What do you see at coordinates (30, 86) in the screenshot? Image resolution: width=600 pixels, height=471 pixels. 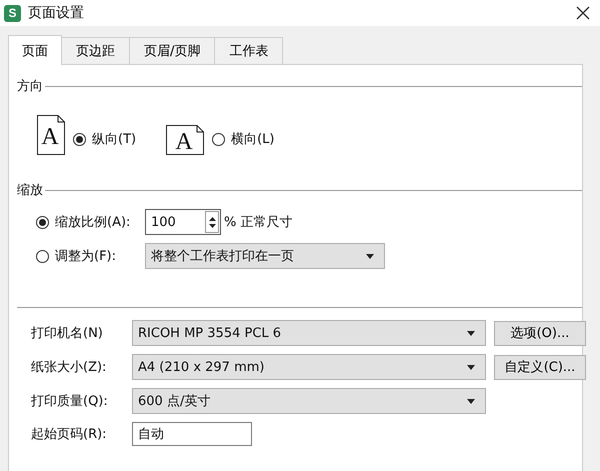 I see `section-heading: 方向` at bounding box center [30, 86].